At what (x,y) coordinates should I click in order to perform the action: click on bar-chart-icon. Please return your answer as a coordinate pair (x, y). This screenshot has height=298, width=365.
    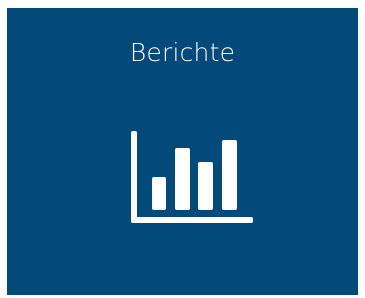
    Looking at the image, I should click on (192, 177).